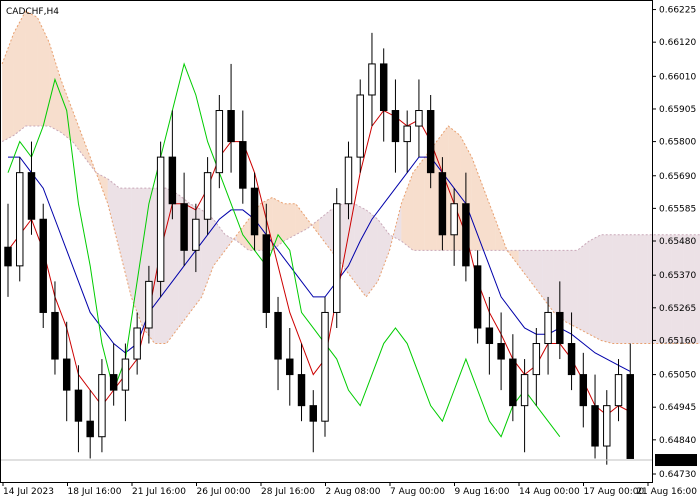  I want to click on time-tick-label: 18 Jul 16:00, so click(95, 492).